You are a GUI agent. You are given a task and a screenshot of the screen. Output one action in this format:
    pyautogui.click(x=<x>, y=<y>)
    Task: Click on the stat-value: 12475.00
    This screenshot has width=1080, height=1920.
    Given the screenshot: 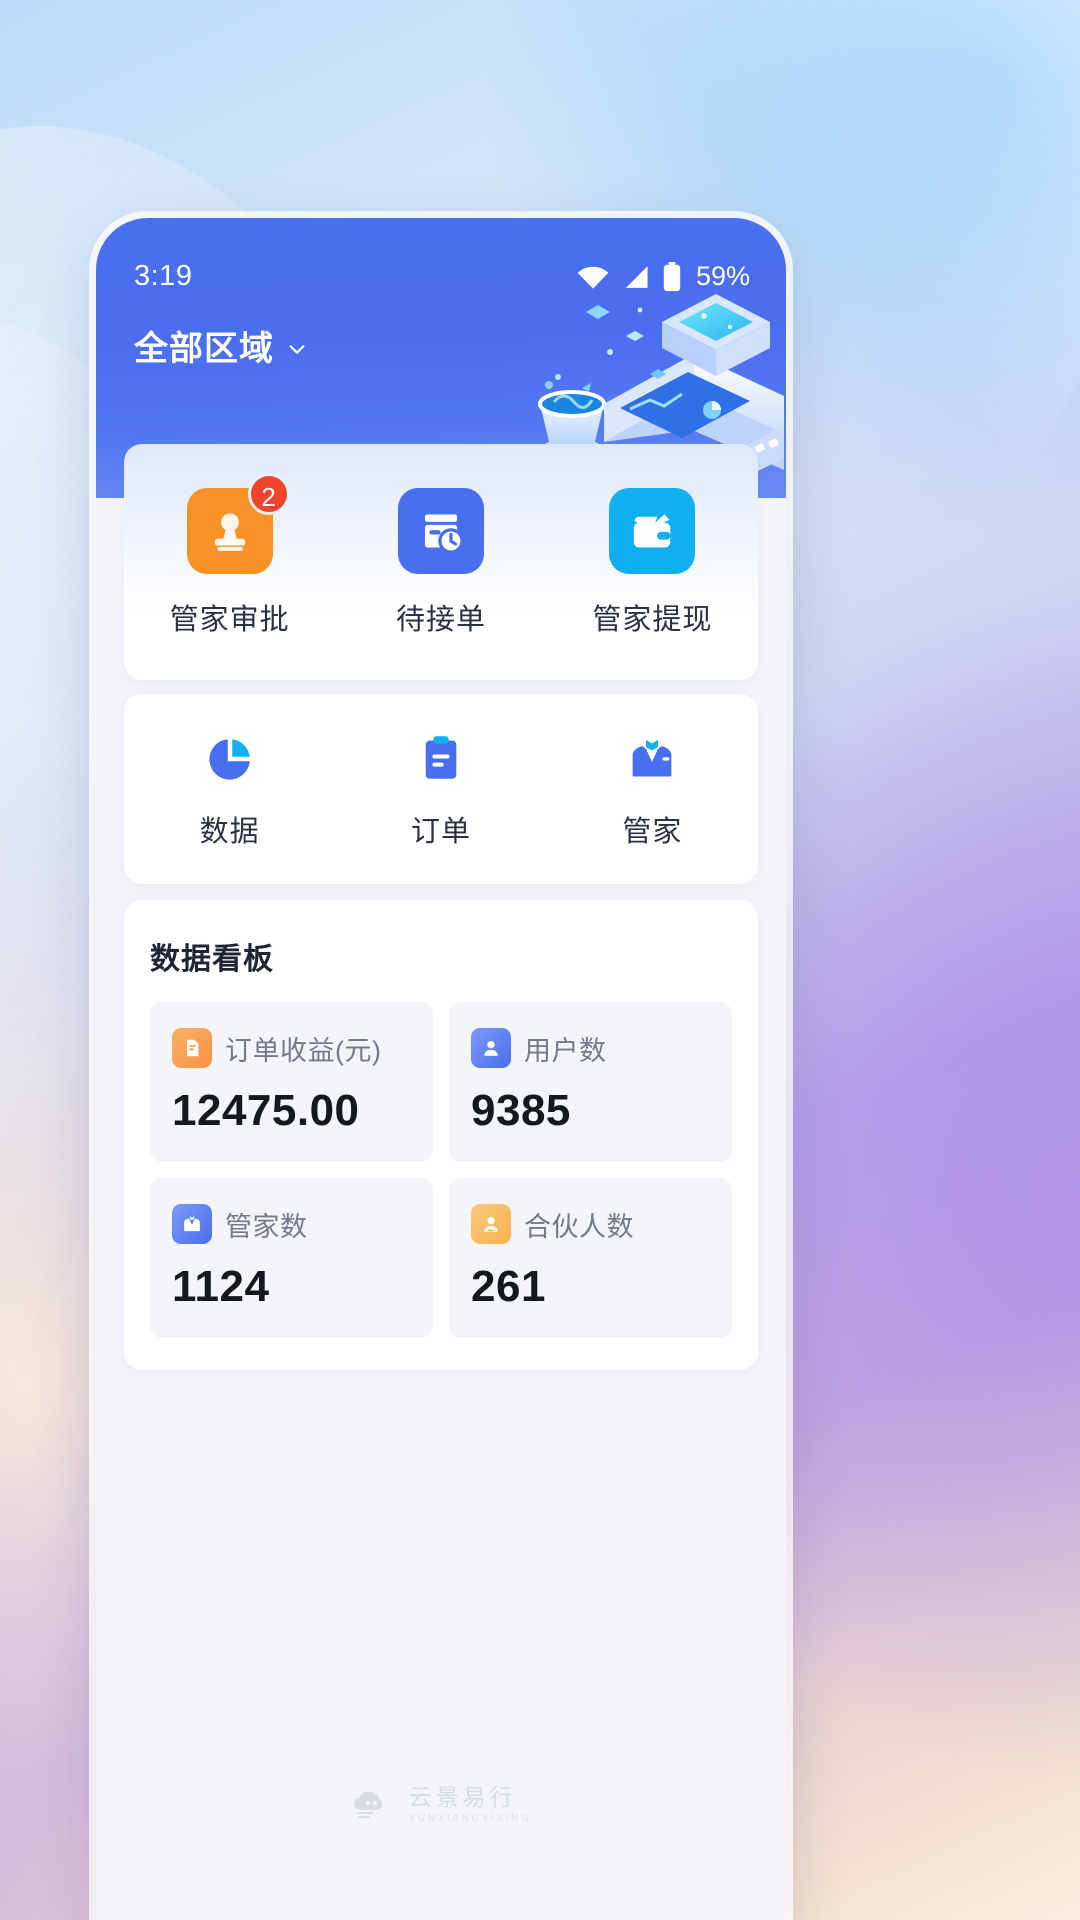 What is the action you would take?
    pyautogui.click(x=266, y=1110)
    